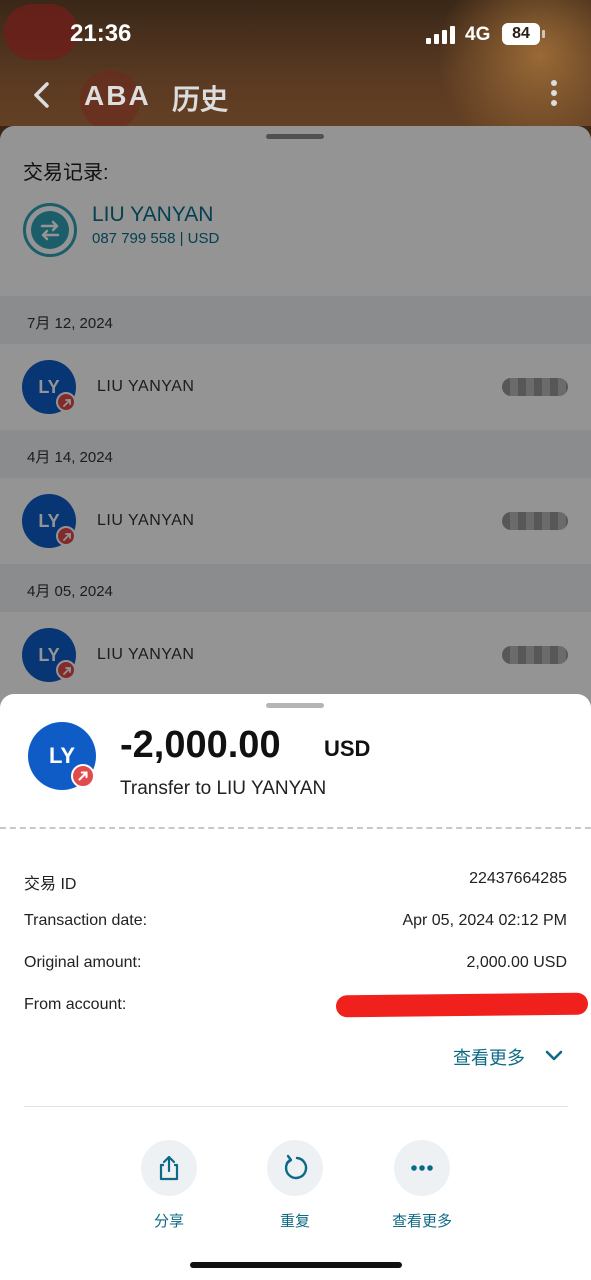 The image size is (591, 1280). Describe the element at coordinates (83, 962) in the screenshot. I see `field-label-original-amount: Original amount:` at that location.